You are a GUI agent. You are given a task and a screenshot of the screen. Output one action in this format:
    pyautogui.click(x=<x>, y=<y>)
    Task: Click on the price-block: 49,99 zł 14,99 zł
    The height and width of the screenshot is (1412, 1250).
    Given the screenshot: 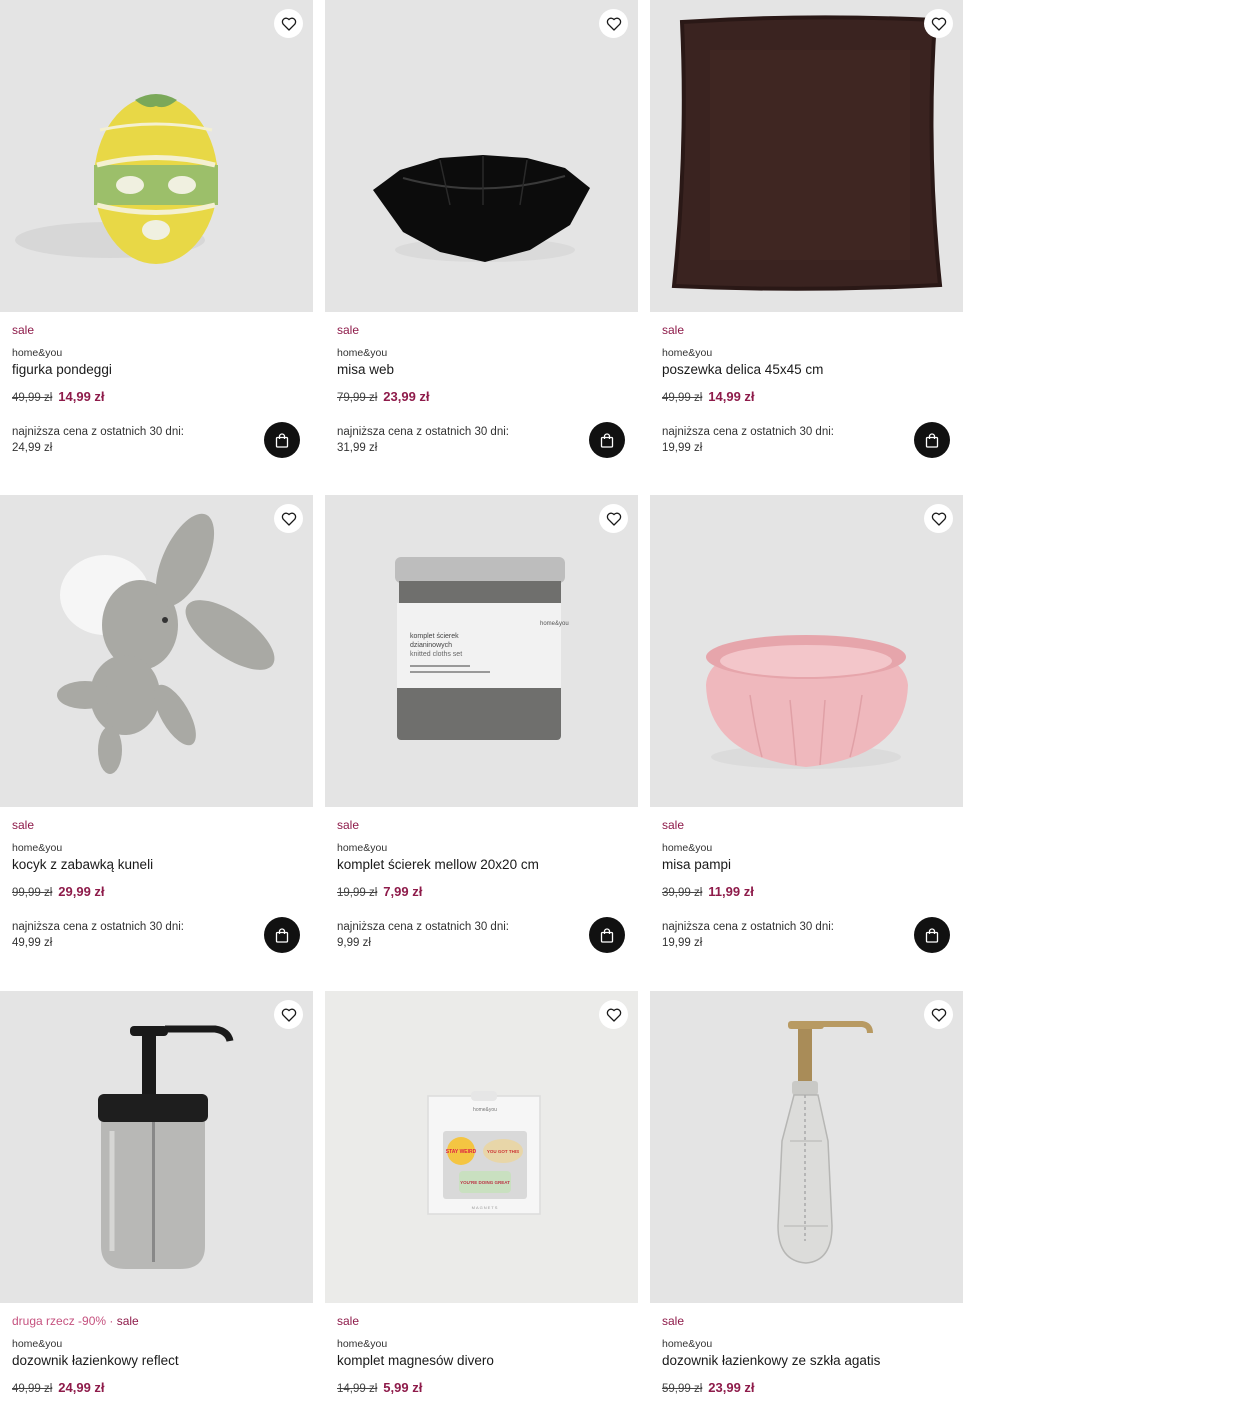 What is the action you would take?
    pyautogui.click(x=58, y=397)
    